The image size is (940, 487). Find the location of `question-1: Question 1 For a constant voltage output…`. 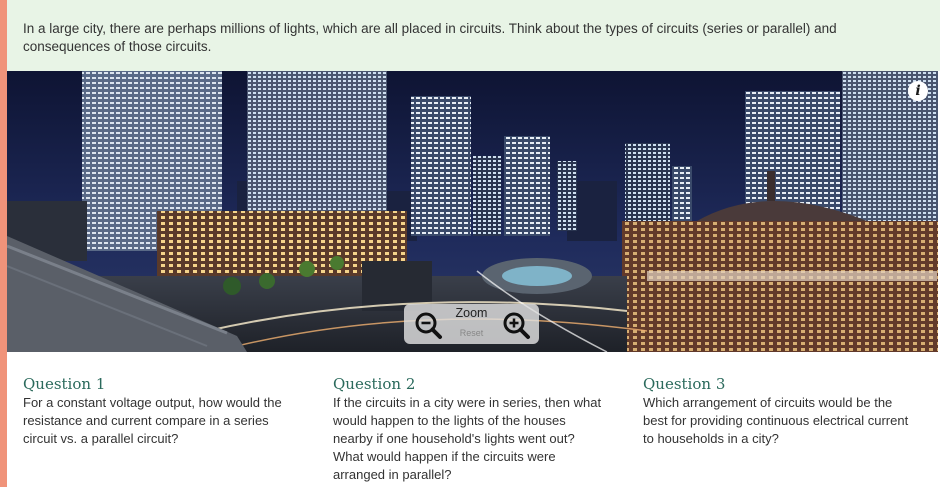

question-1: Question 1 For a constant voltage output… is located at coordinates (160, 411).